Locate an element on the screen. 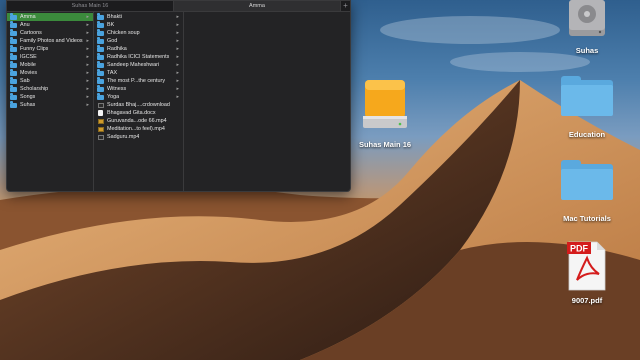  list-item-anu: Anu ▸ is located at coordinates (50, 25).